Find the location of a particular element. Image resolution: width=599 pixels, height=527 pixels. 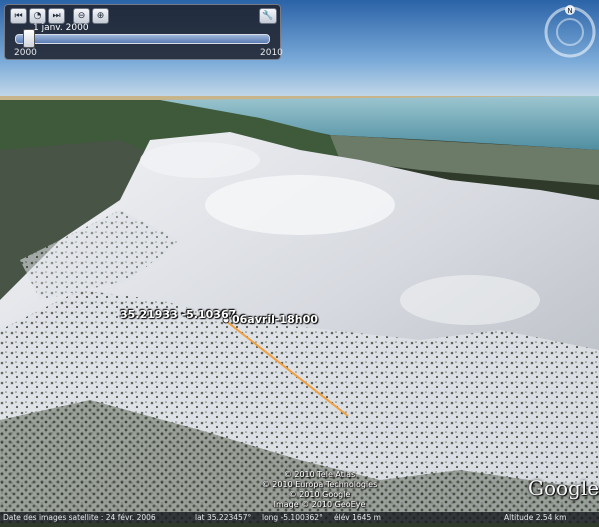

elevation-readout: élév 1645 m is located at coordinates (357, 517).